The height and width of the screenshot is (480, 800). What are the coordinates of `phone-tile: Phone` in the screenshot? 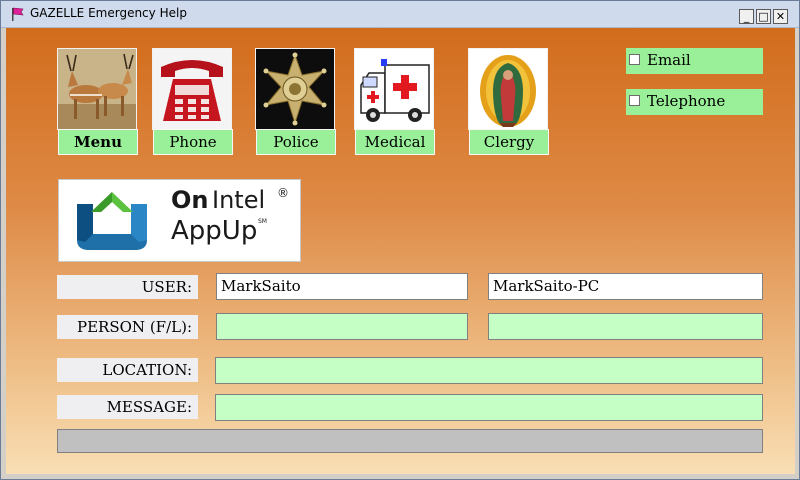 It's located at (192, 101).